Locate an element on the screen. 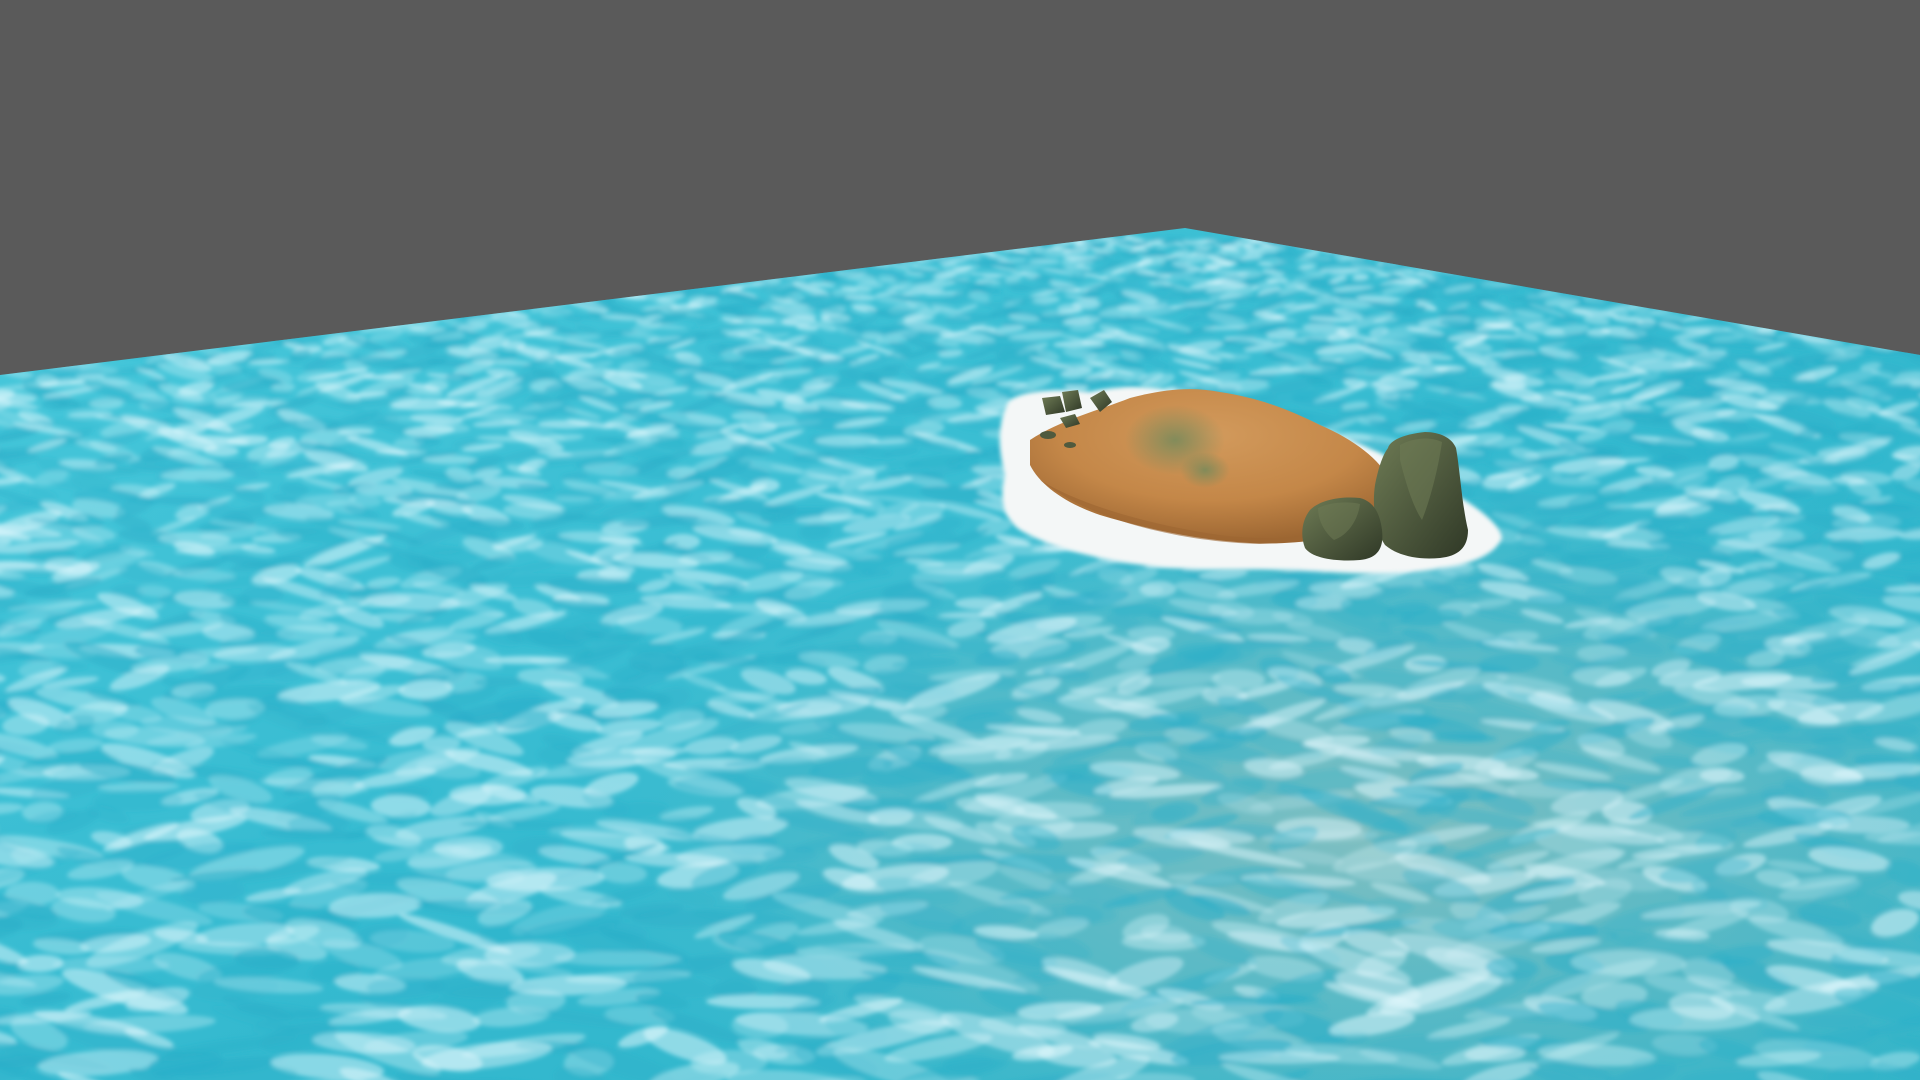  caustic-ripple is located at coordinates (1396, 383).